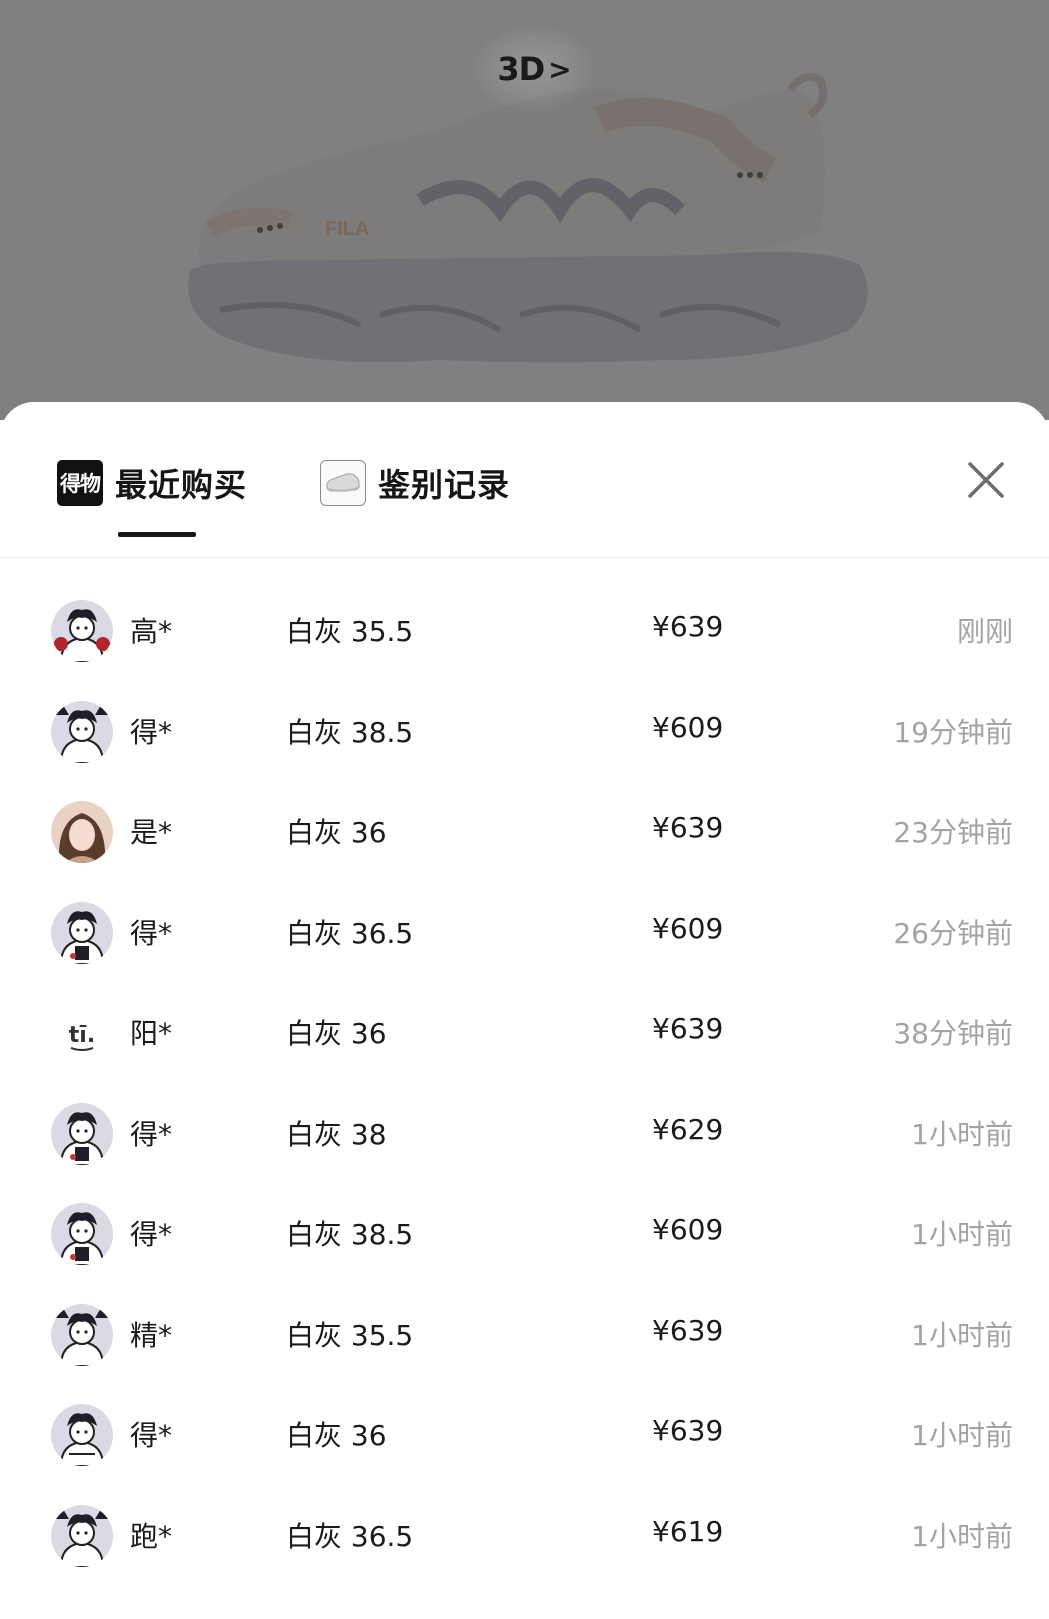 The image size is (1049, 1619). I want to click on chevron-right-icon: >, so click(559, 69).